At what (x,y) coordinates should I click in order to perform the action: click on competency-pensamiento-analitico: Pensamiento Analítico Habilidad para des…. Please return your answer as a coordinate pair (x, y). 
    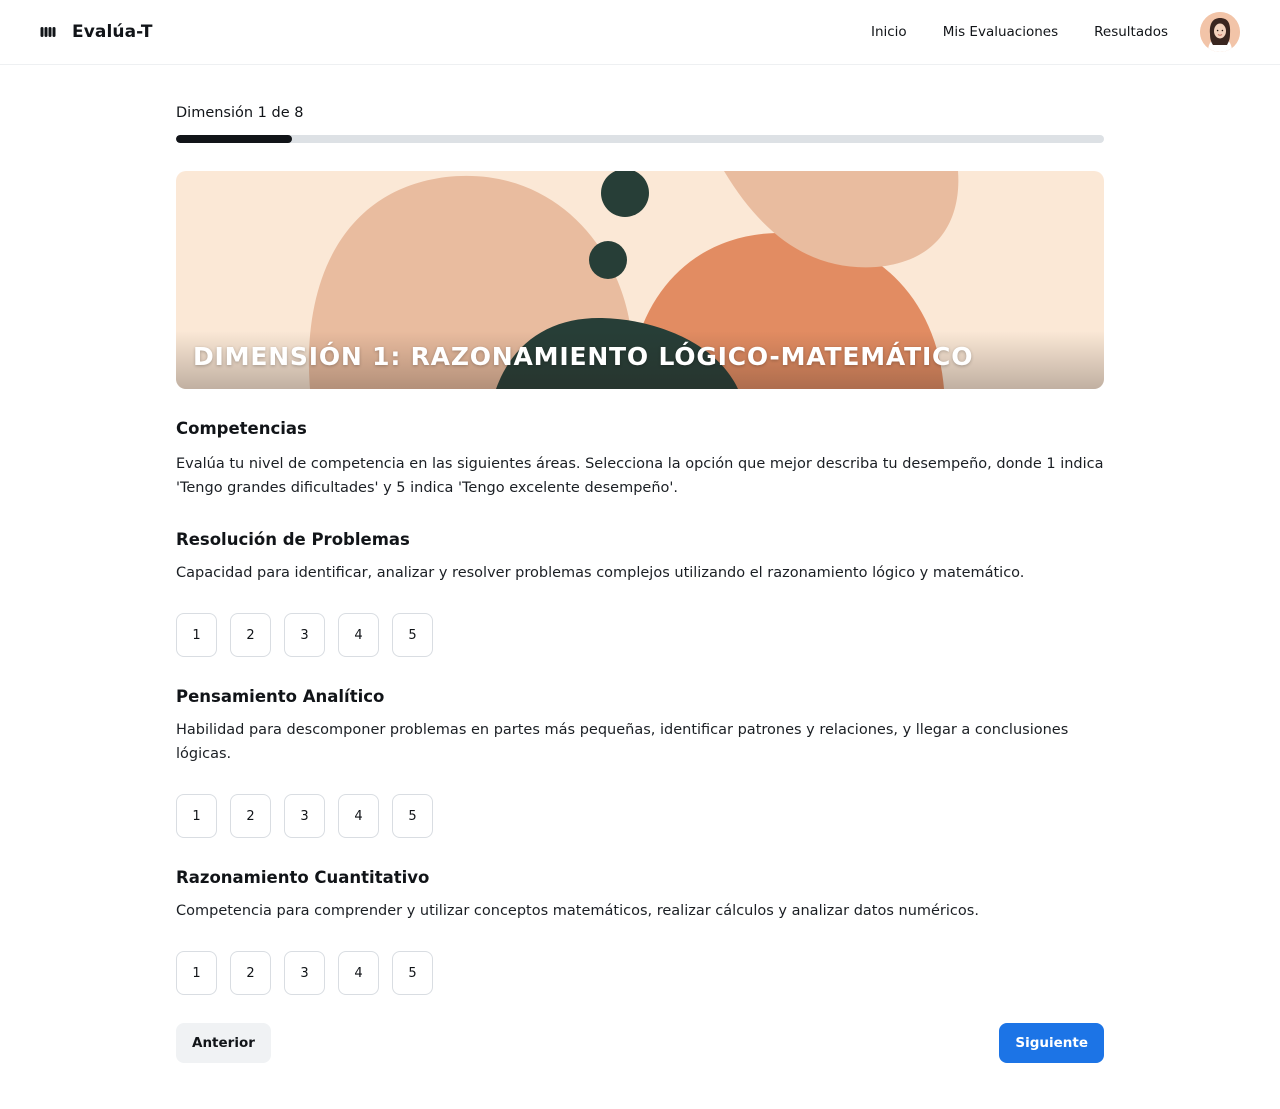
    Looking at the image, I should click on (640, 762).